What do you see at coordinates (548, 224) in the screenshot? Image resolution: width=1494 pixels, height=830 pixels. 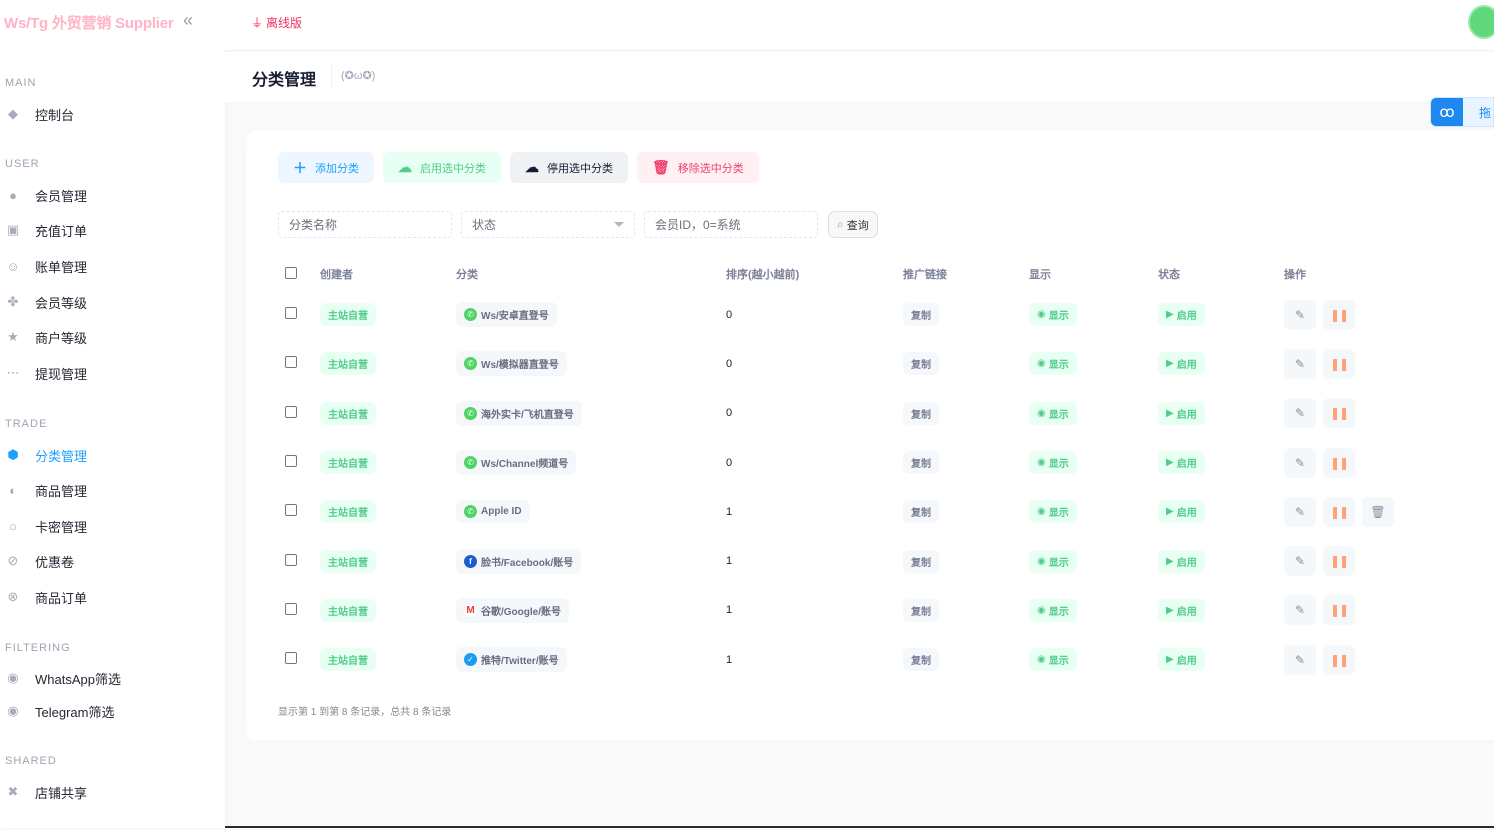 I see `status-select: 状态` at bounding box center [548, 224].